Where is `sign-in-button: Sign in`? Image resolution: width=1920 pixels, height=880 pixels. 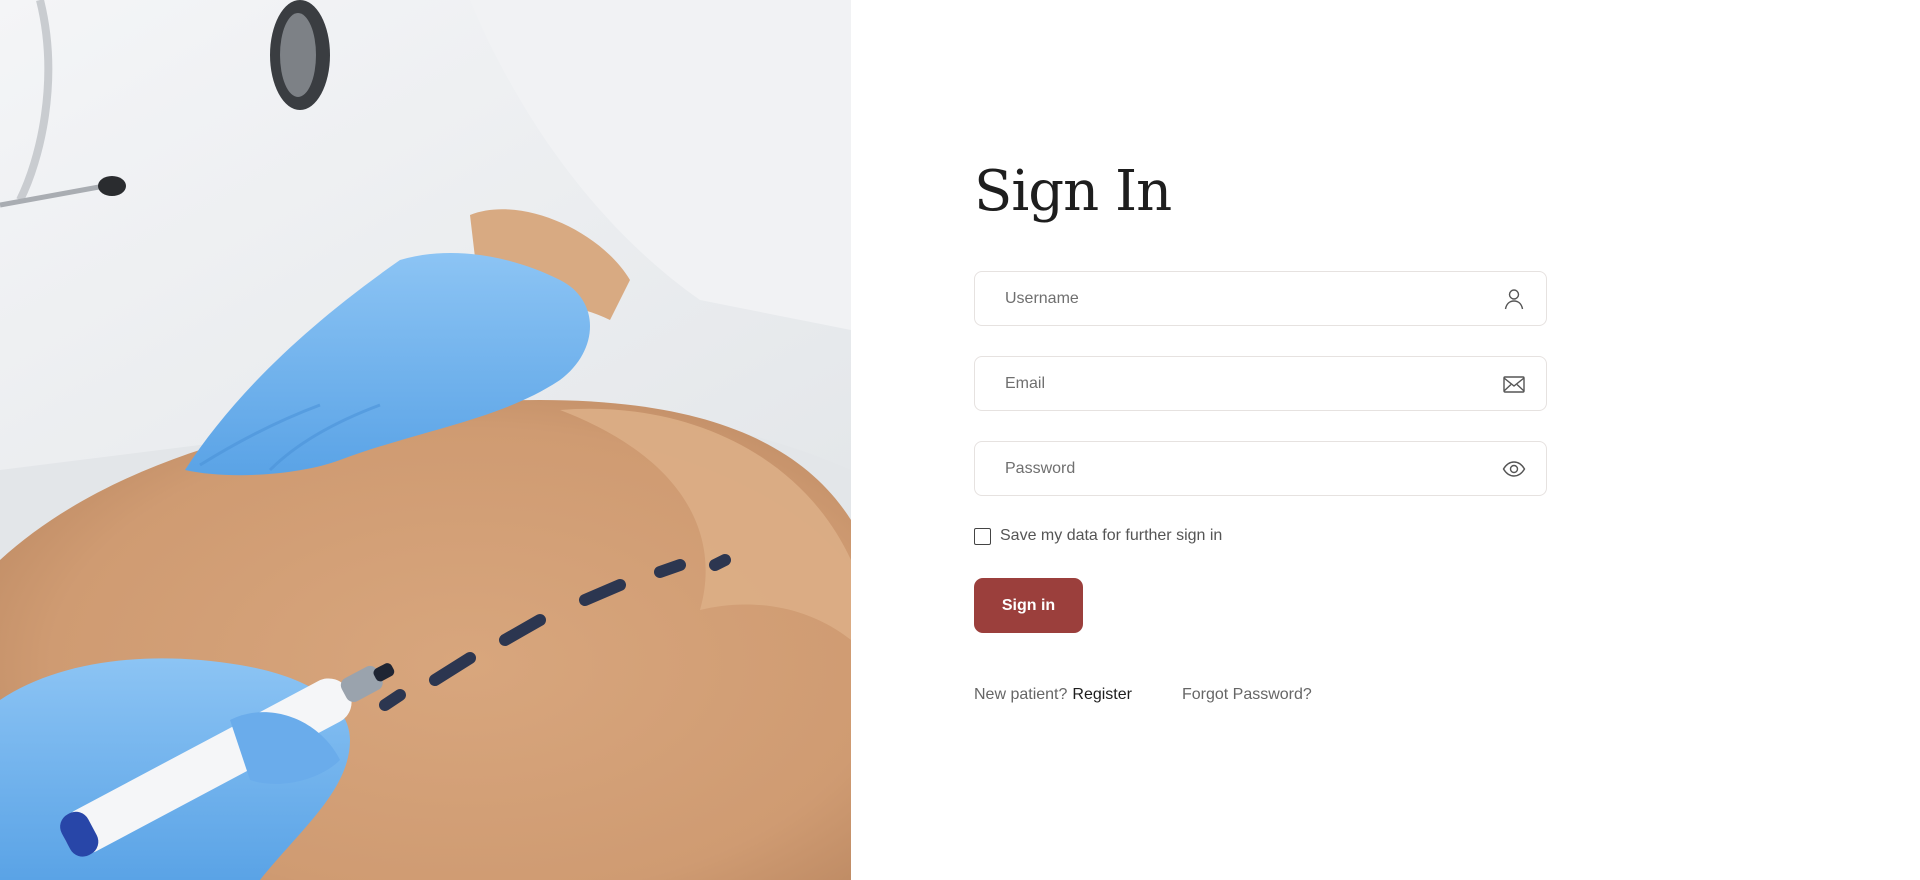 sign-in-button: Sign in is located at coordinates (1028, 605).